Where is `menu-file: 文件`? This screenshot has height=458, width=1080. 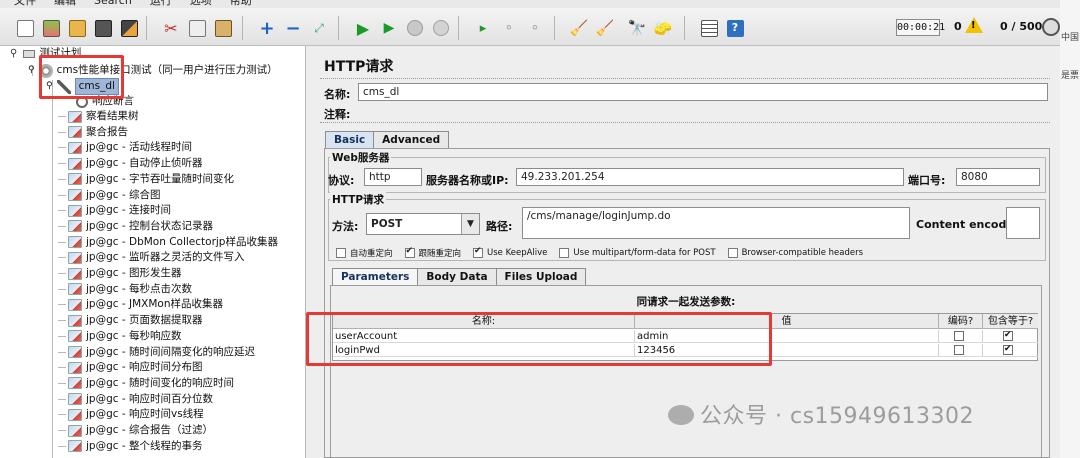 menu-file: 文件 is located at coordinates (25, 4).